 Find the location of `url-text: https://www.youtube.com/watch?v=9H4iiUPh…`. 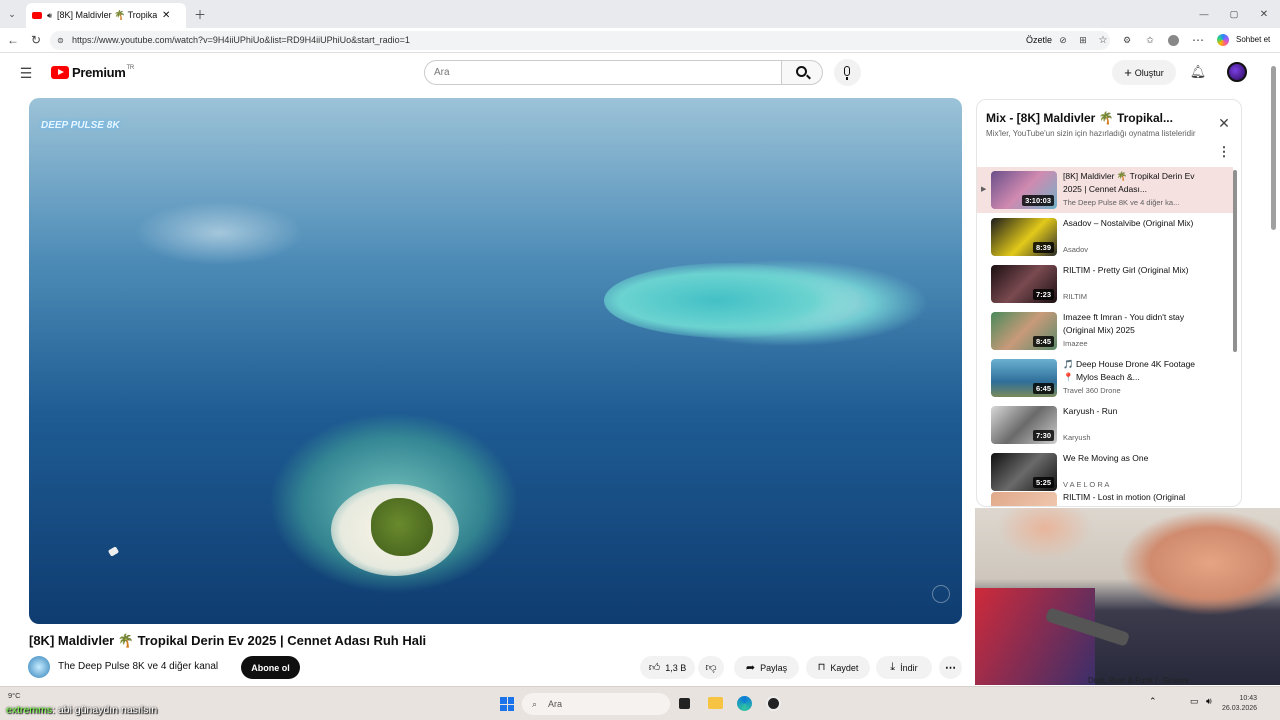

url-text: https://www.youtube.com/watch?v=9H4iiUPh… is located at coordinates (241, 40).